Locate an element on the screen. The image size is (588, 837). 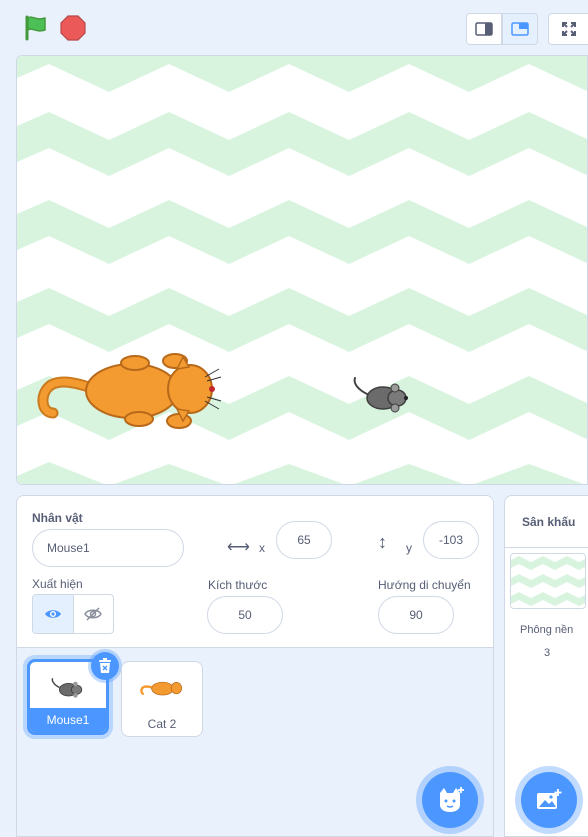
cat-thumbnail-icon is located at coordinates (161, 688).